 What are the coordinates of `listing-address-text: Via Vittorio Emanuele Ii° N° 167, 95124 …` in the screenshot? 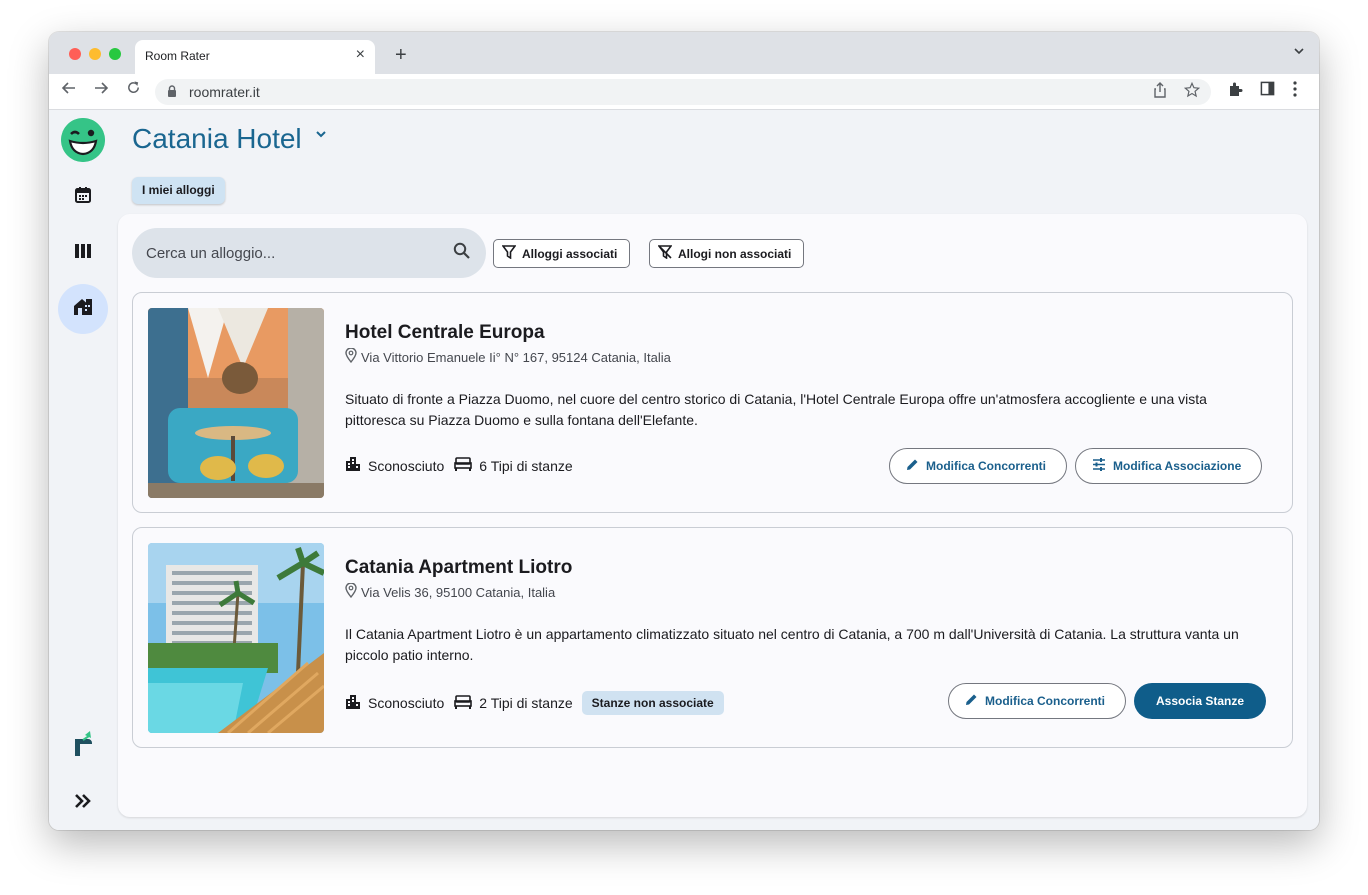 It's located at (516, 357).